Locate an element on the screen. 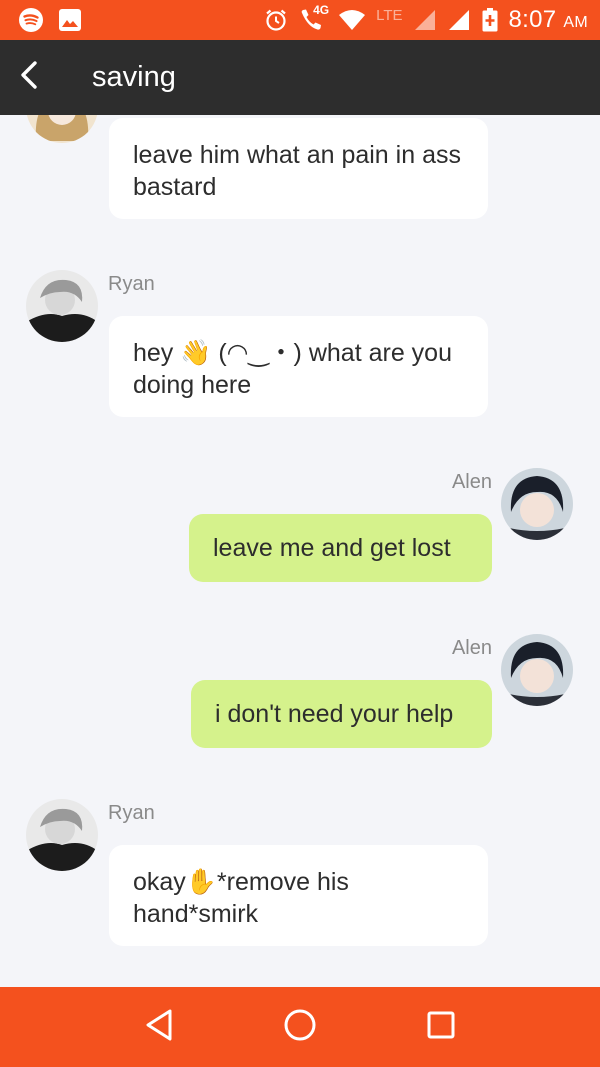  lte-label: LTE is located at coordinates (389, 15).